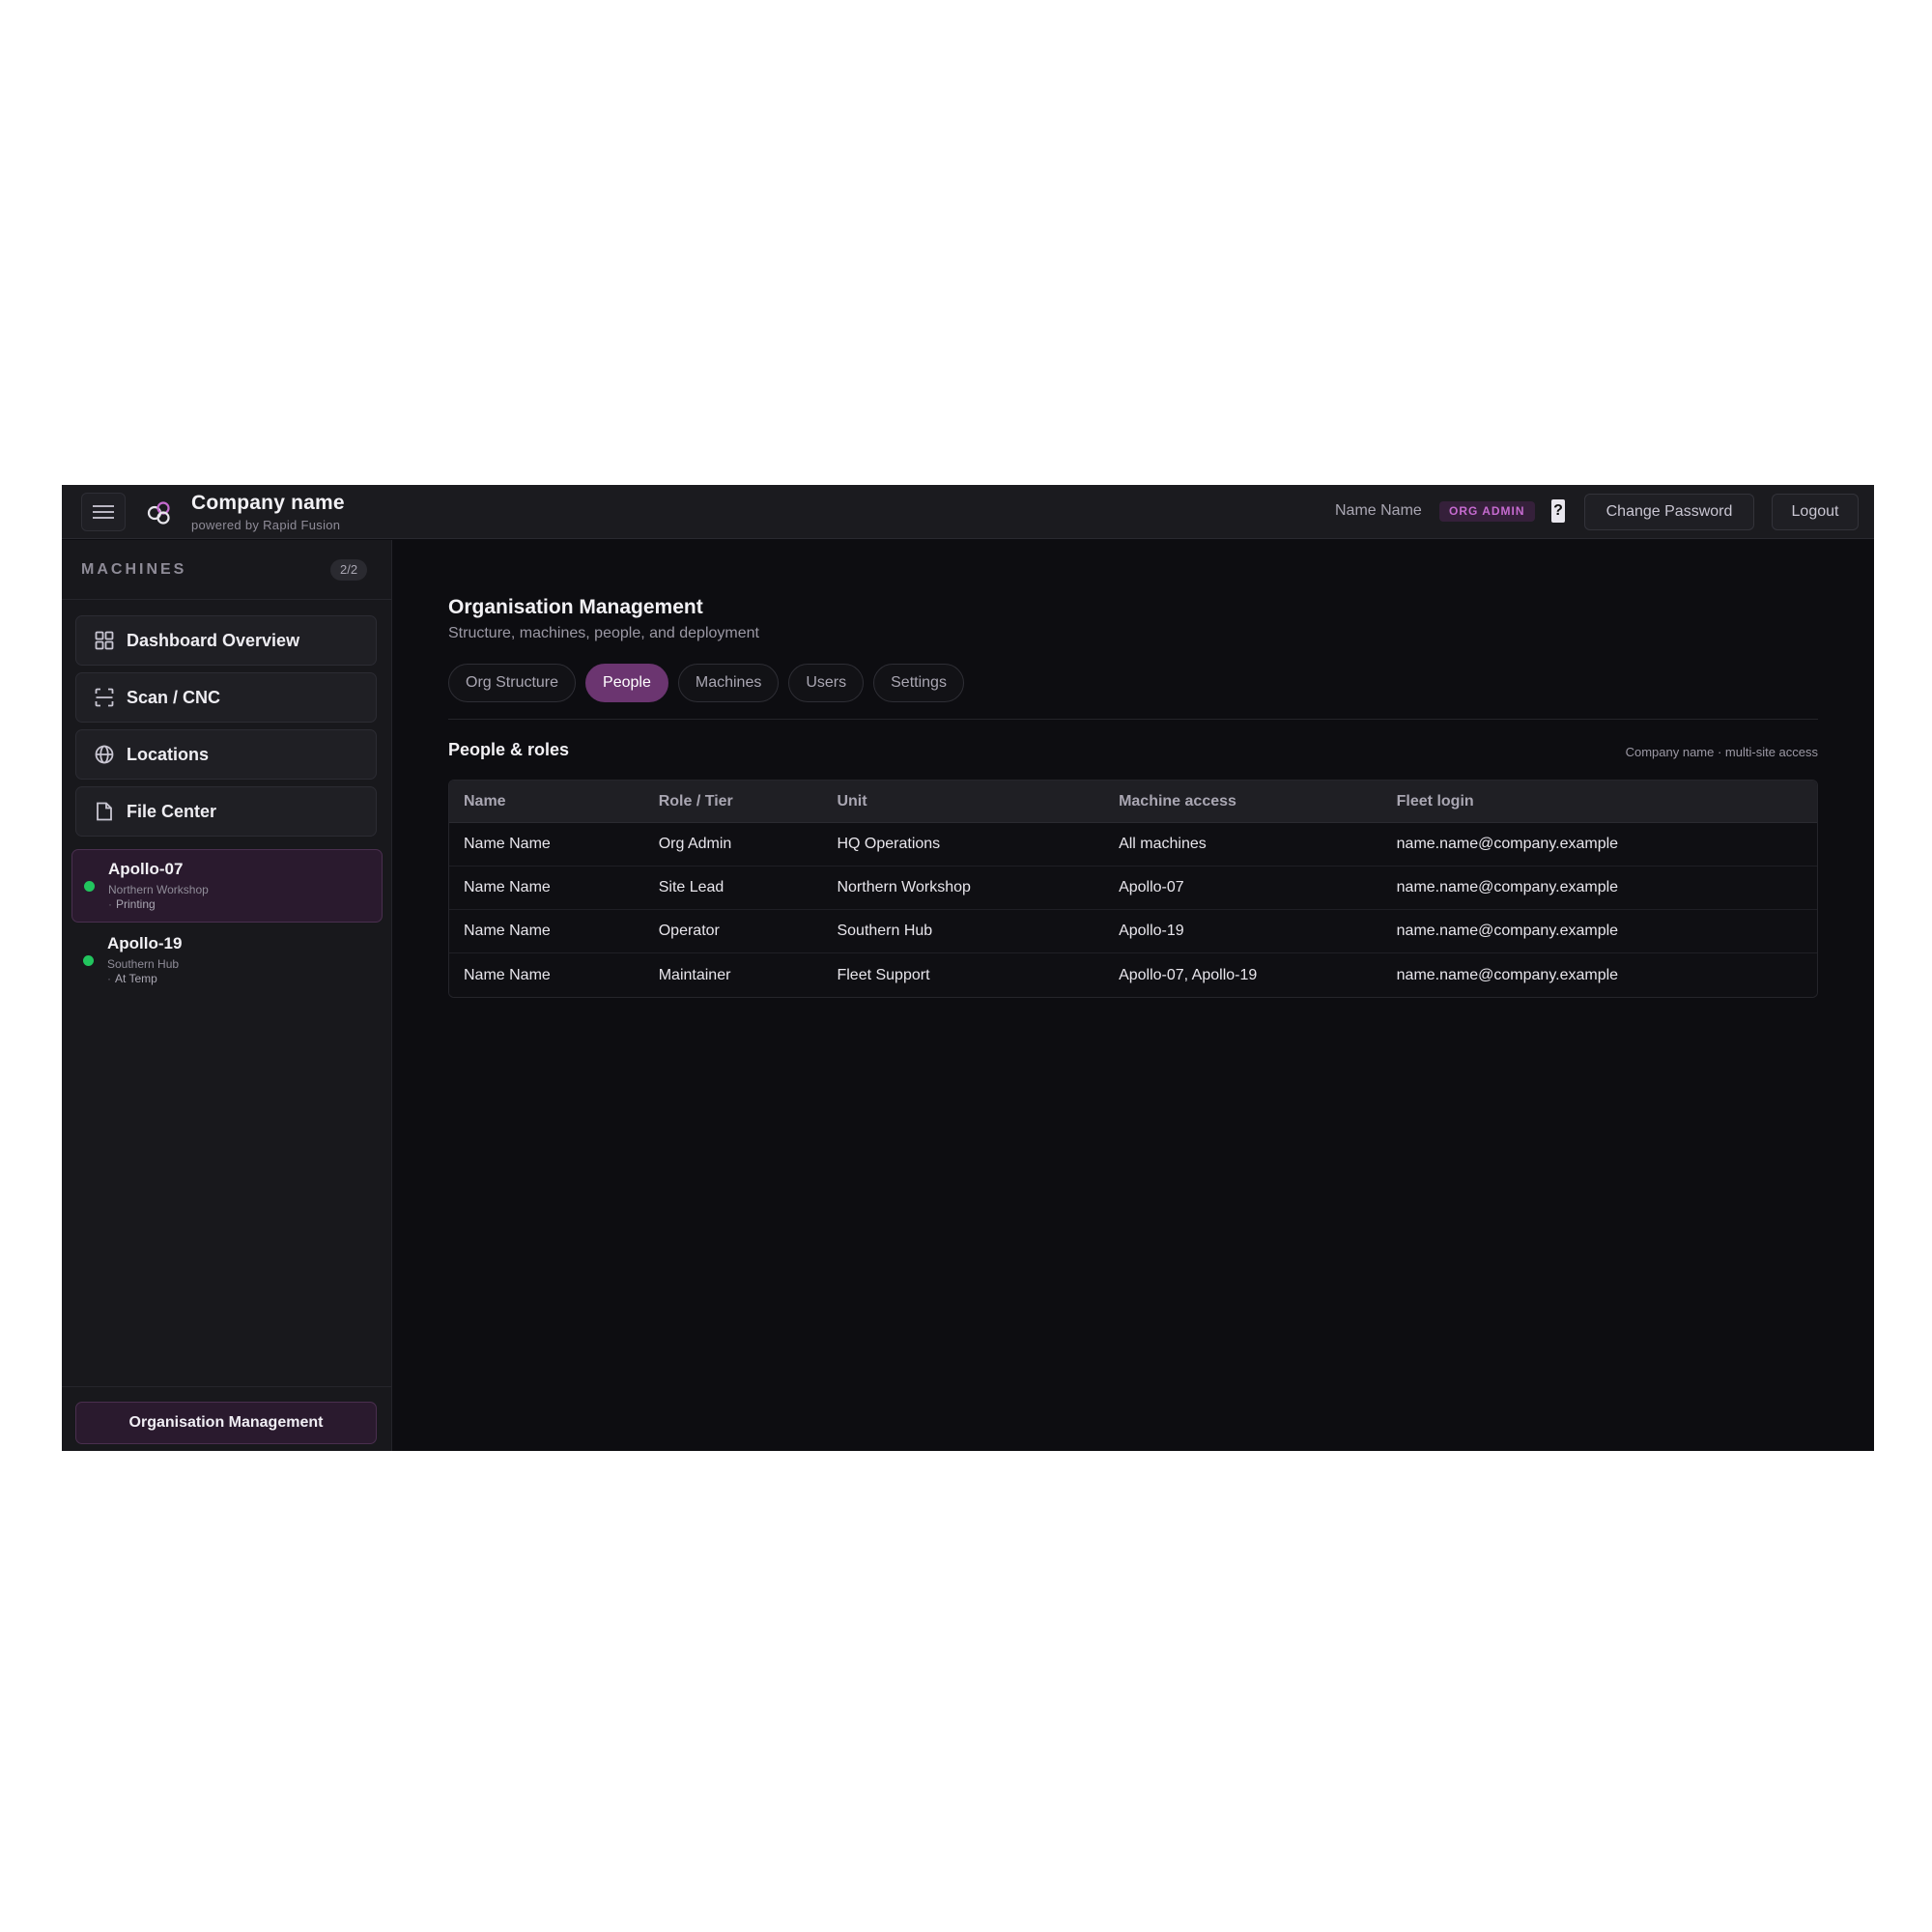 The height and width of the screenshot is (1932, 1932). I want to click on tab-users: Users, so click(826, 683).